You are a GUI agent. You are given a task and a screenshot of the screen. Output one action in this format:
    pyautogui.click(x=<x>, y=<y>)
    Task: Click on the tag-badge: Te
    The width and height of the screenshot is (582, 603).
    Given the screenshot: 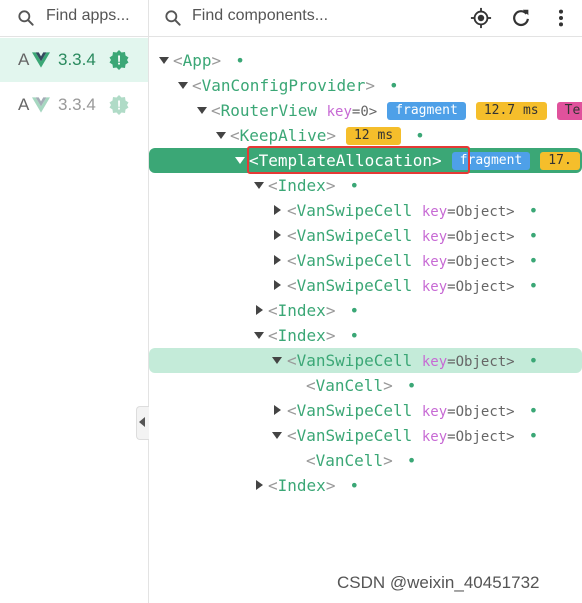 What is the action you would take?
    pyautogui.click(x=569, y=111)
    